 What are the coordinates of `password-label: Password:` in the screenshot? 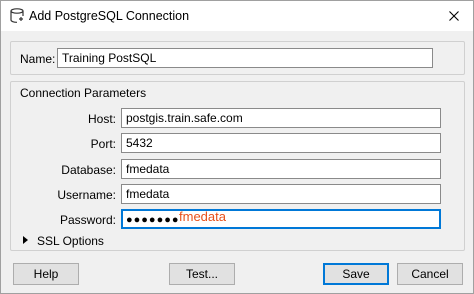 It's located at (87, 220).